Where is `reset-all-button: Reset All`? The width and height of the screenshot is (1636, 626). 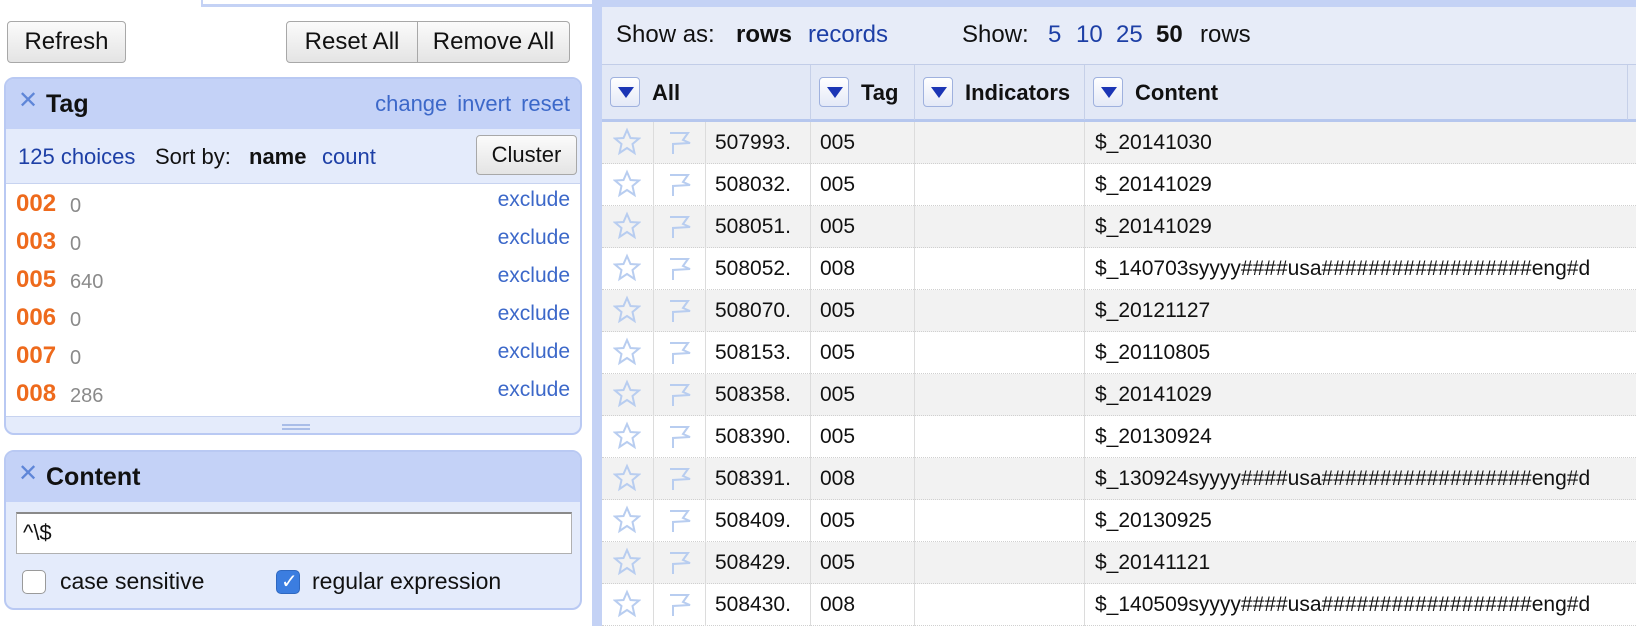 reset-all-button: Reset All is located at coordinates (352, 42).